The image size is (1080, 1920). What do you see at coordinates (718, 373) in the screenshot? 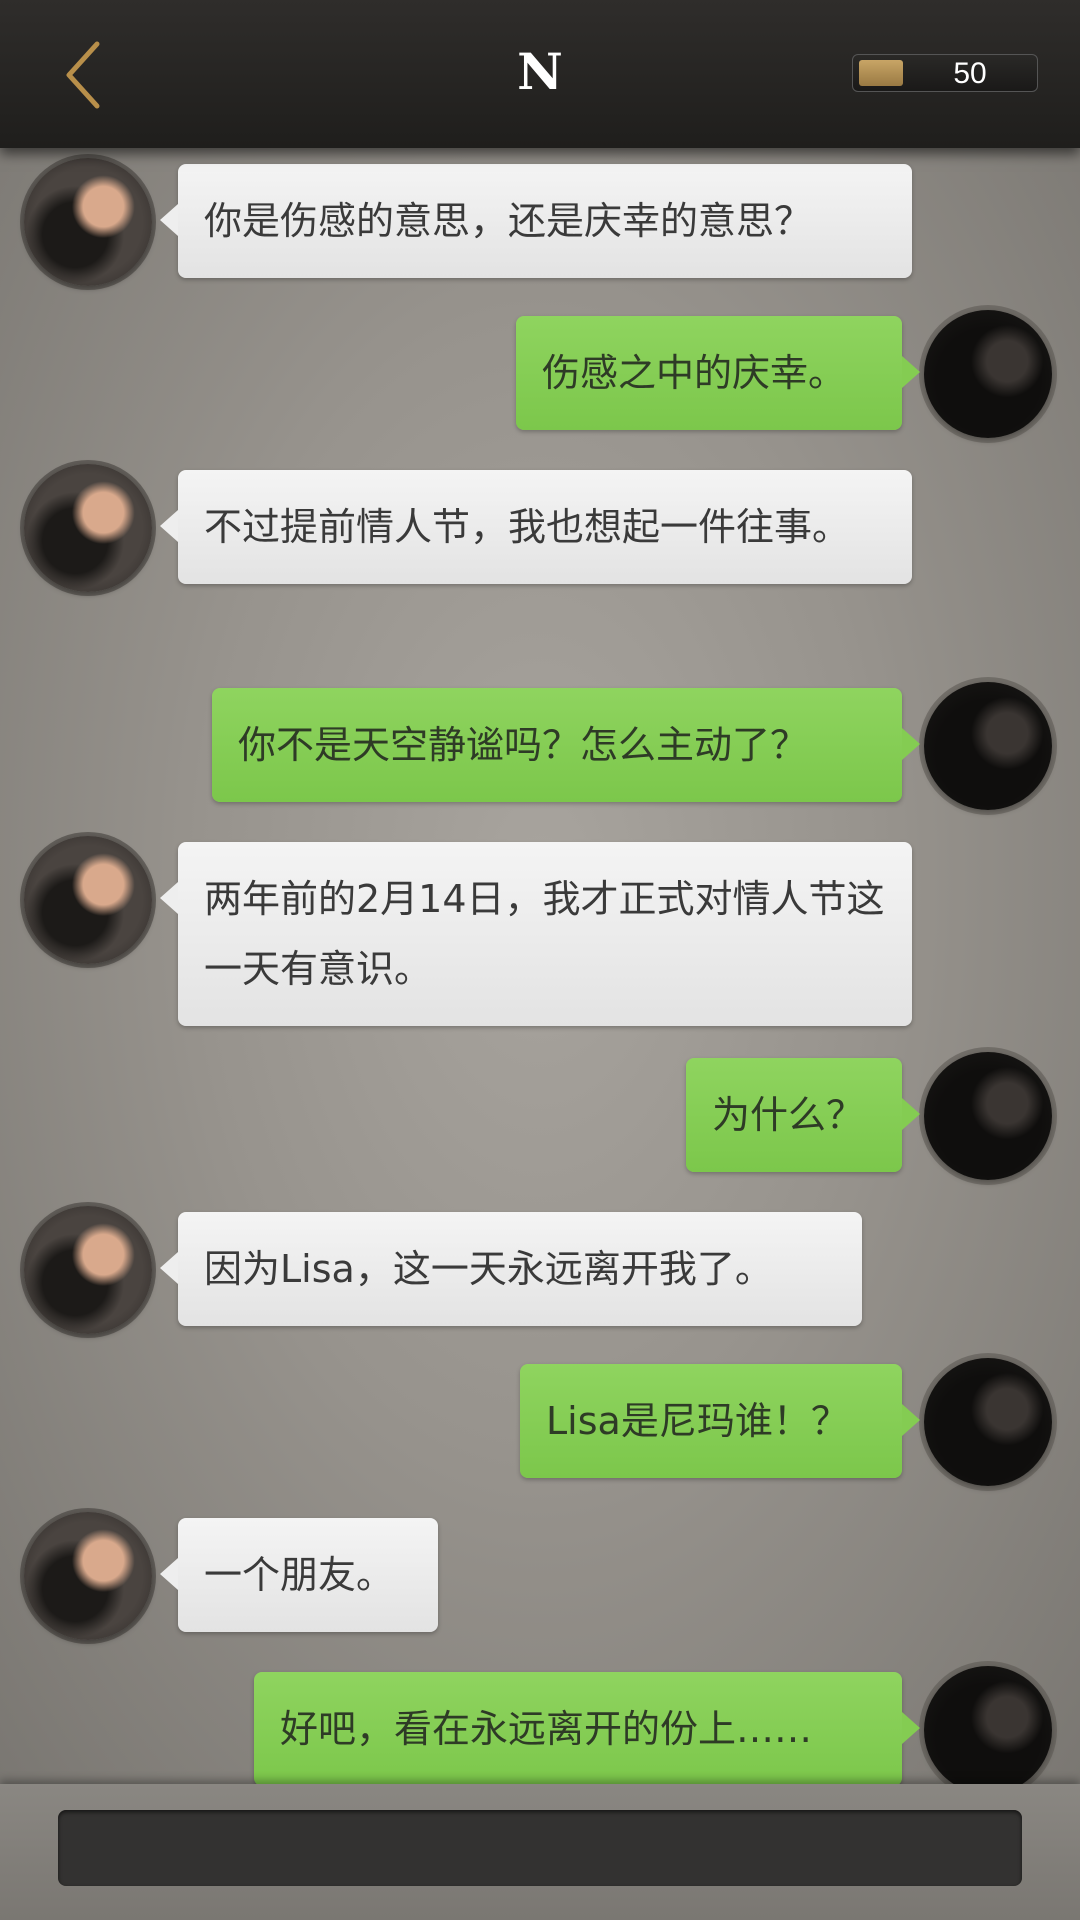
I see `message-bubble-outgoing: 伤感之中的庆幸。` at bounding box center [718, 373].